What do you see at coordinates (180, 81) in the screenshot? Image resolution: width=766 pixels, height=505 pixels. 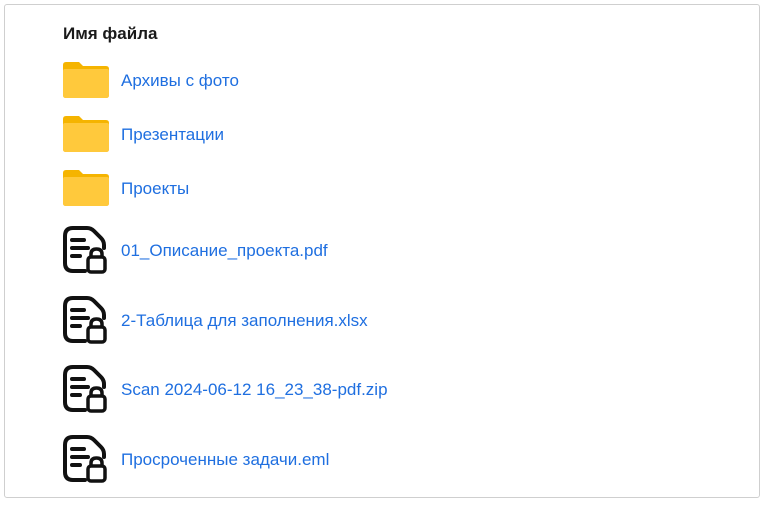 I see `file-name-link: Архивы с фото` at bounding box center [180, 81].